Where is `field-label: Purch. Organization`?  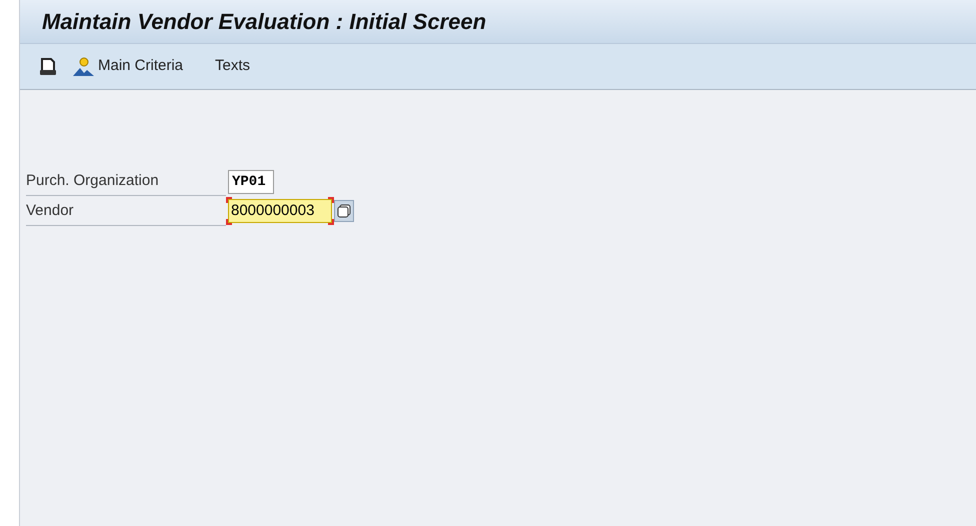 field-label: Purch. Organization is located at coordinates (126, 181).